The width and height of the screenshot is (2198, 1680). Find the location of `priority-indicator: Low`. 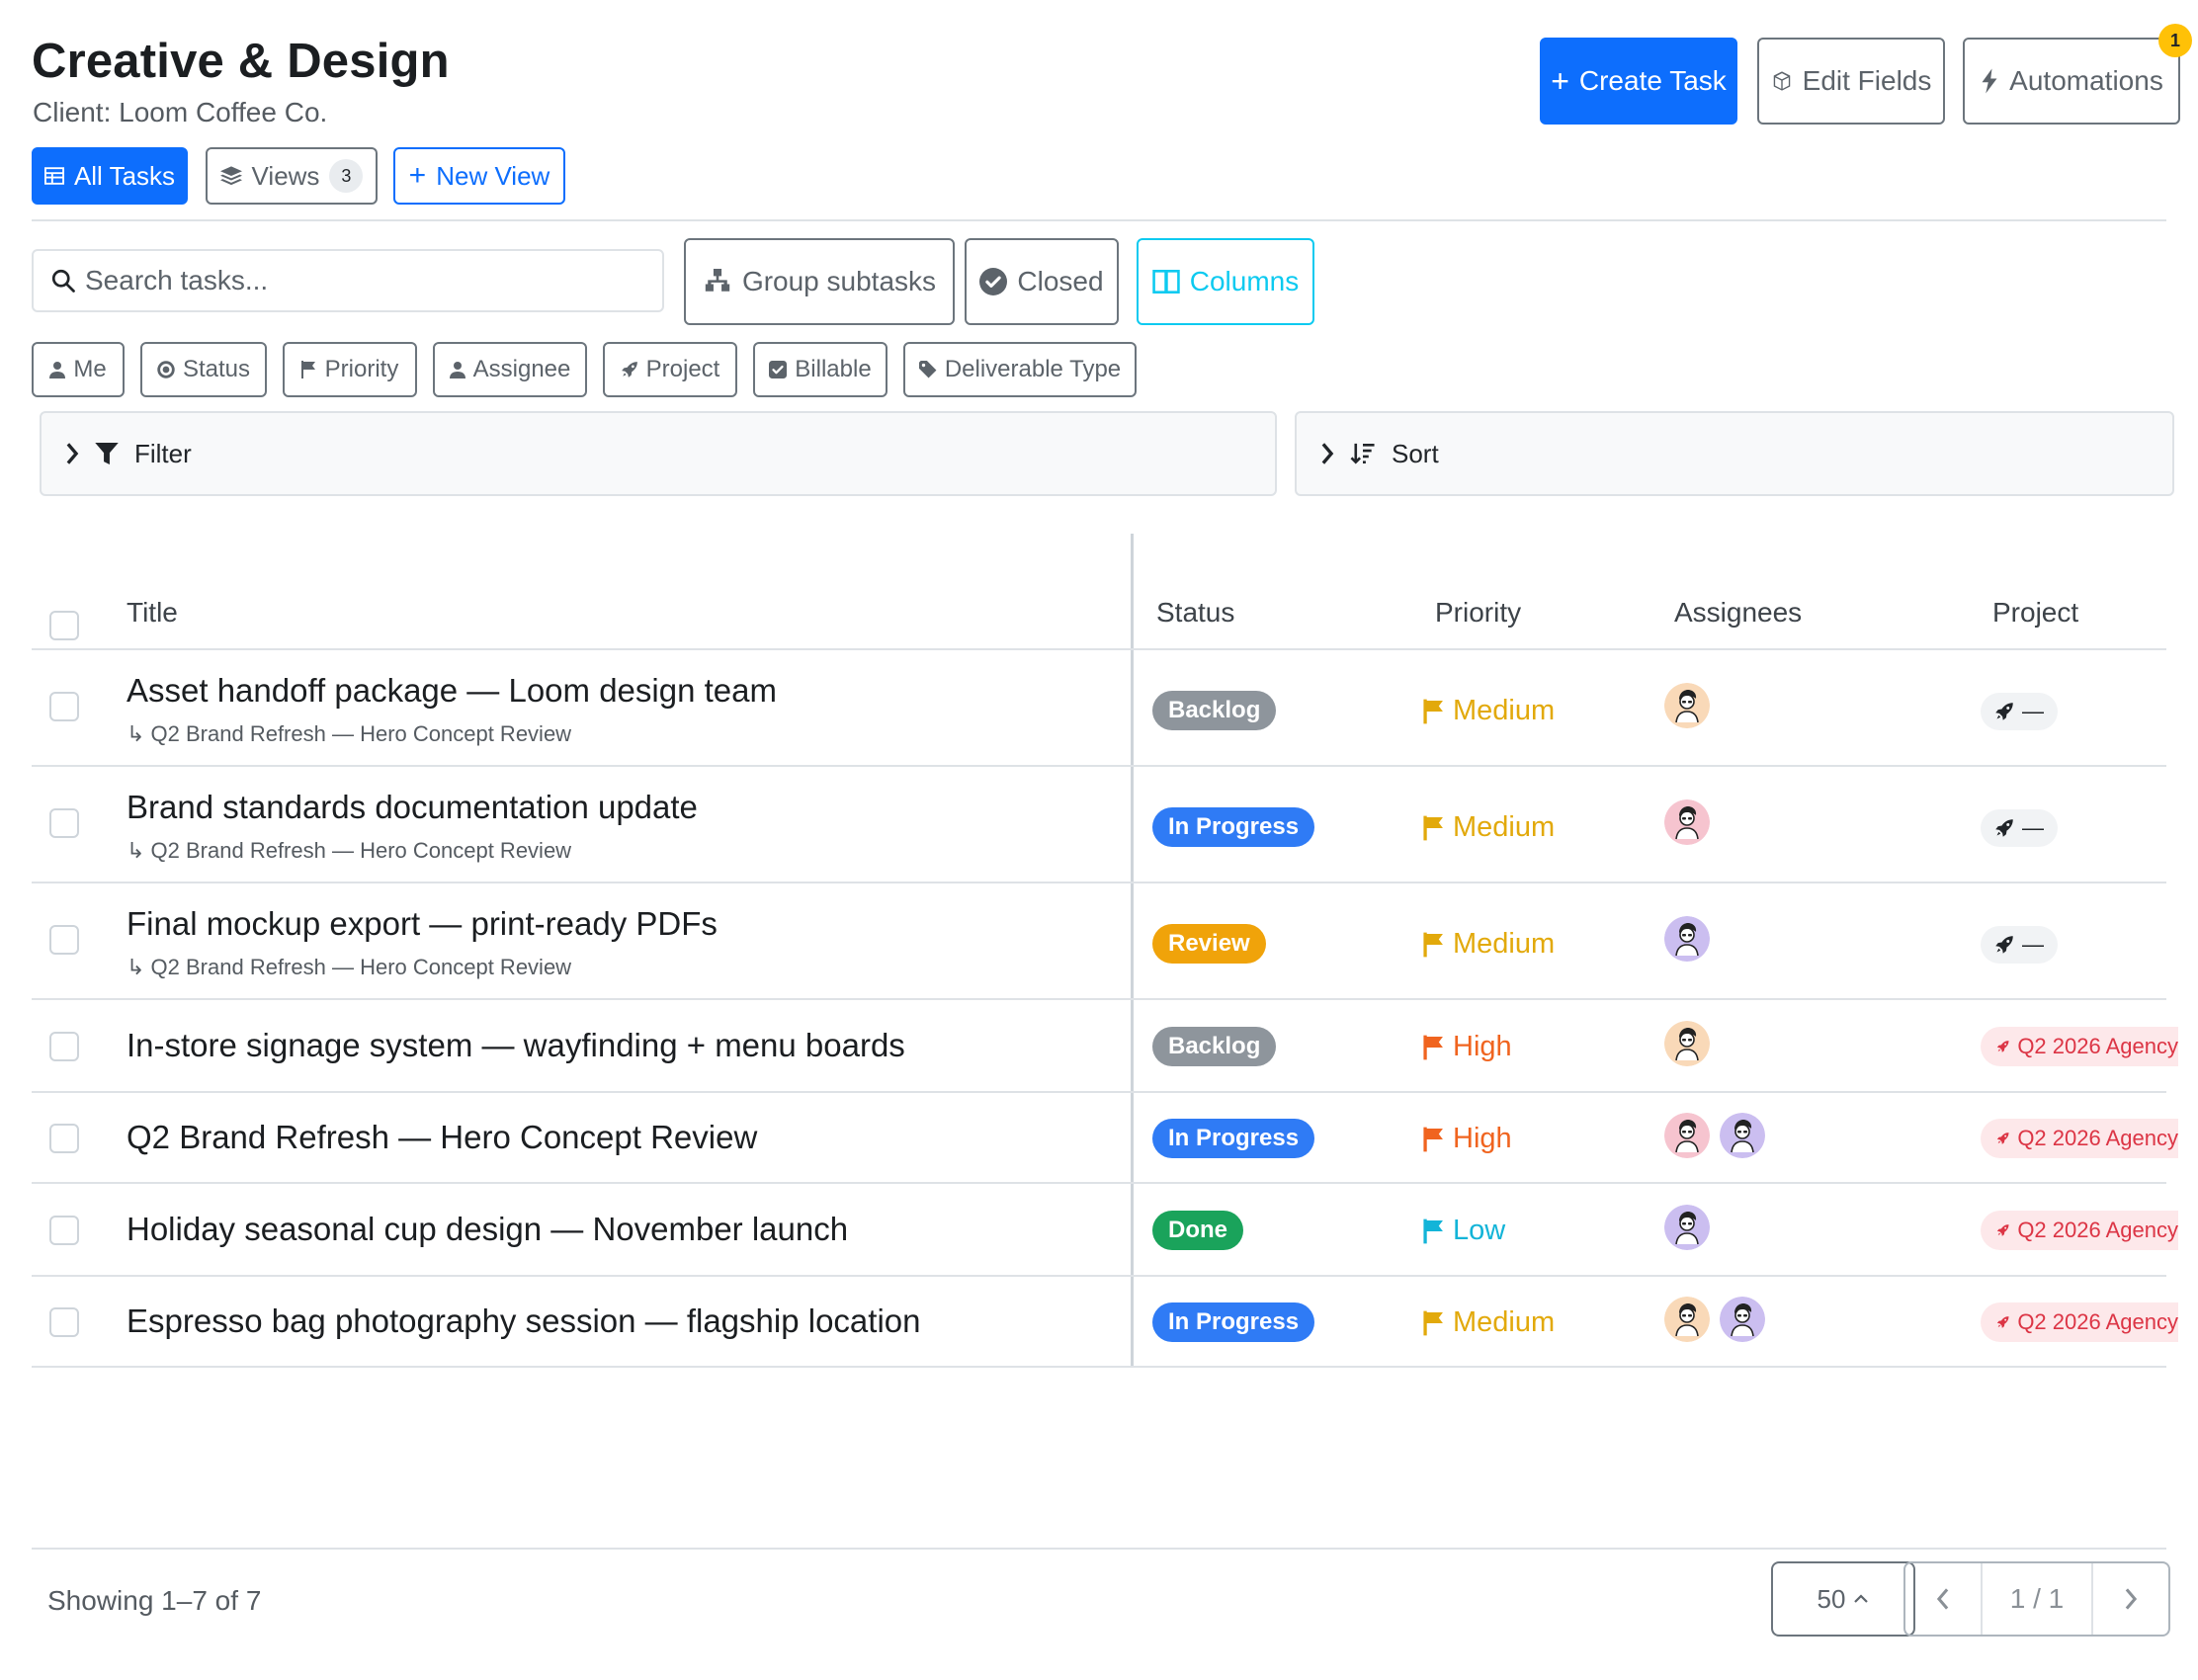

priority-indicator: Low is located at coordinates (1464, 1231).